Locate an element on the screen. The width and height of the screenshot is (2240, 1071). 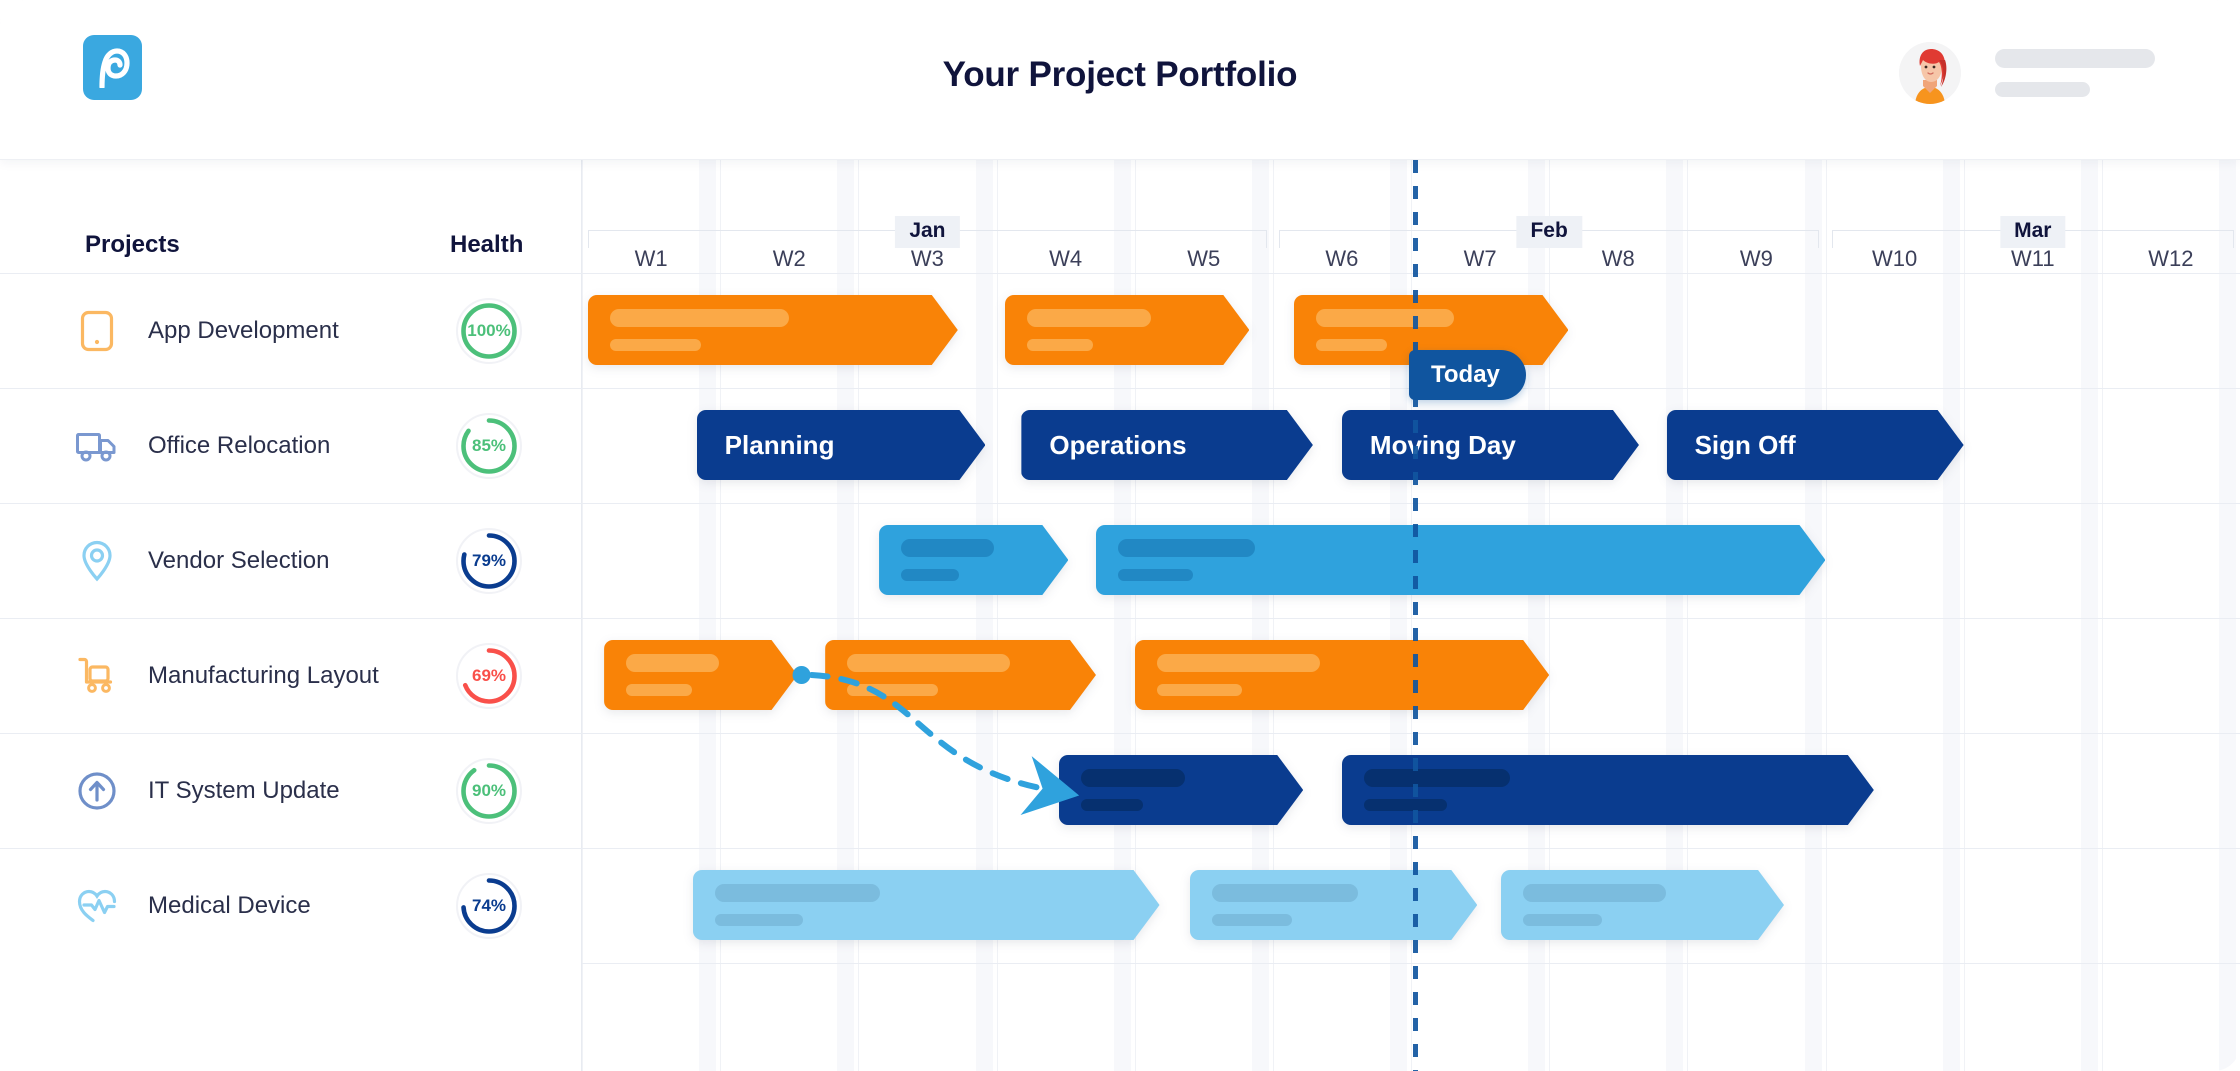
month-label: Mar is located at coordinates (2033, 232).